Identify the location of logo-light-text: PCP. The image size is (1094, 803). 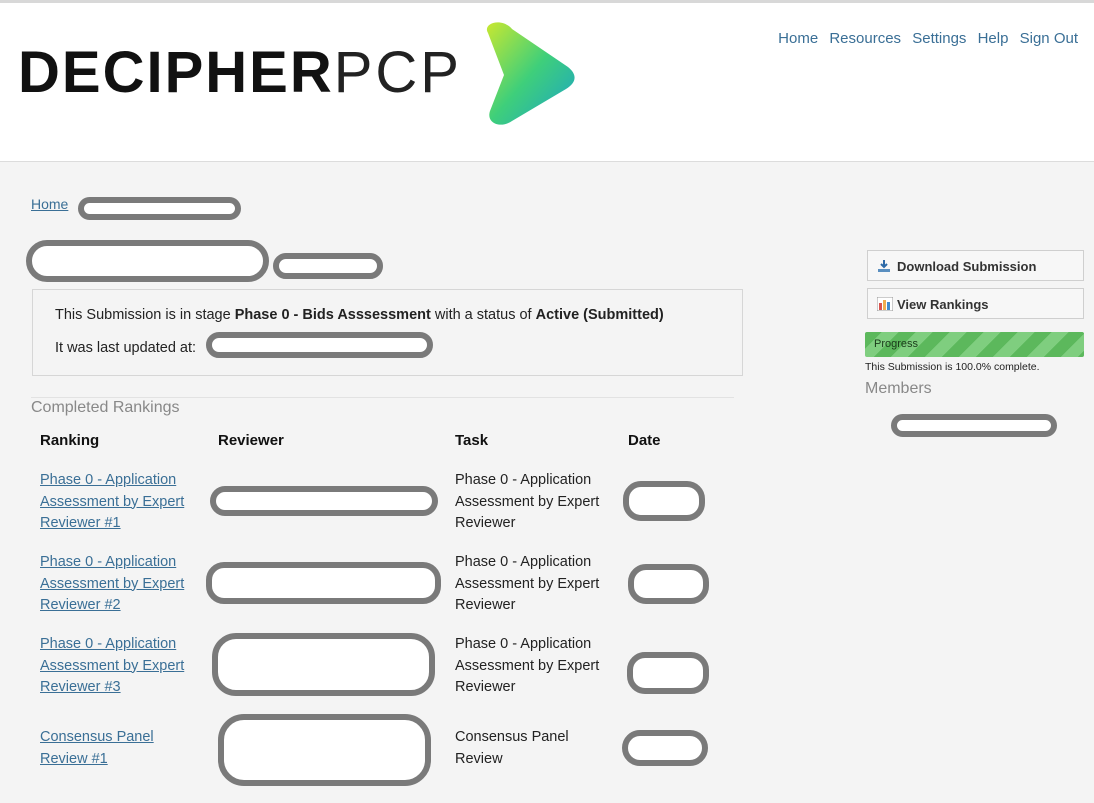
(397, 72).